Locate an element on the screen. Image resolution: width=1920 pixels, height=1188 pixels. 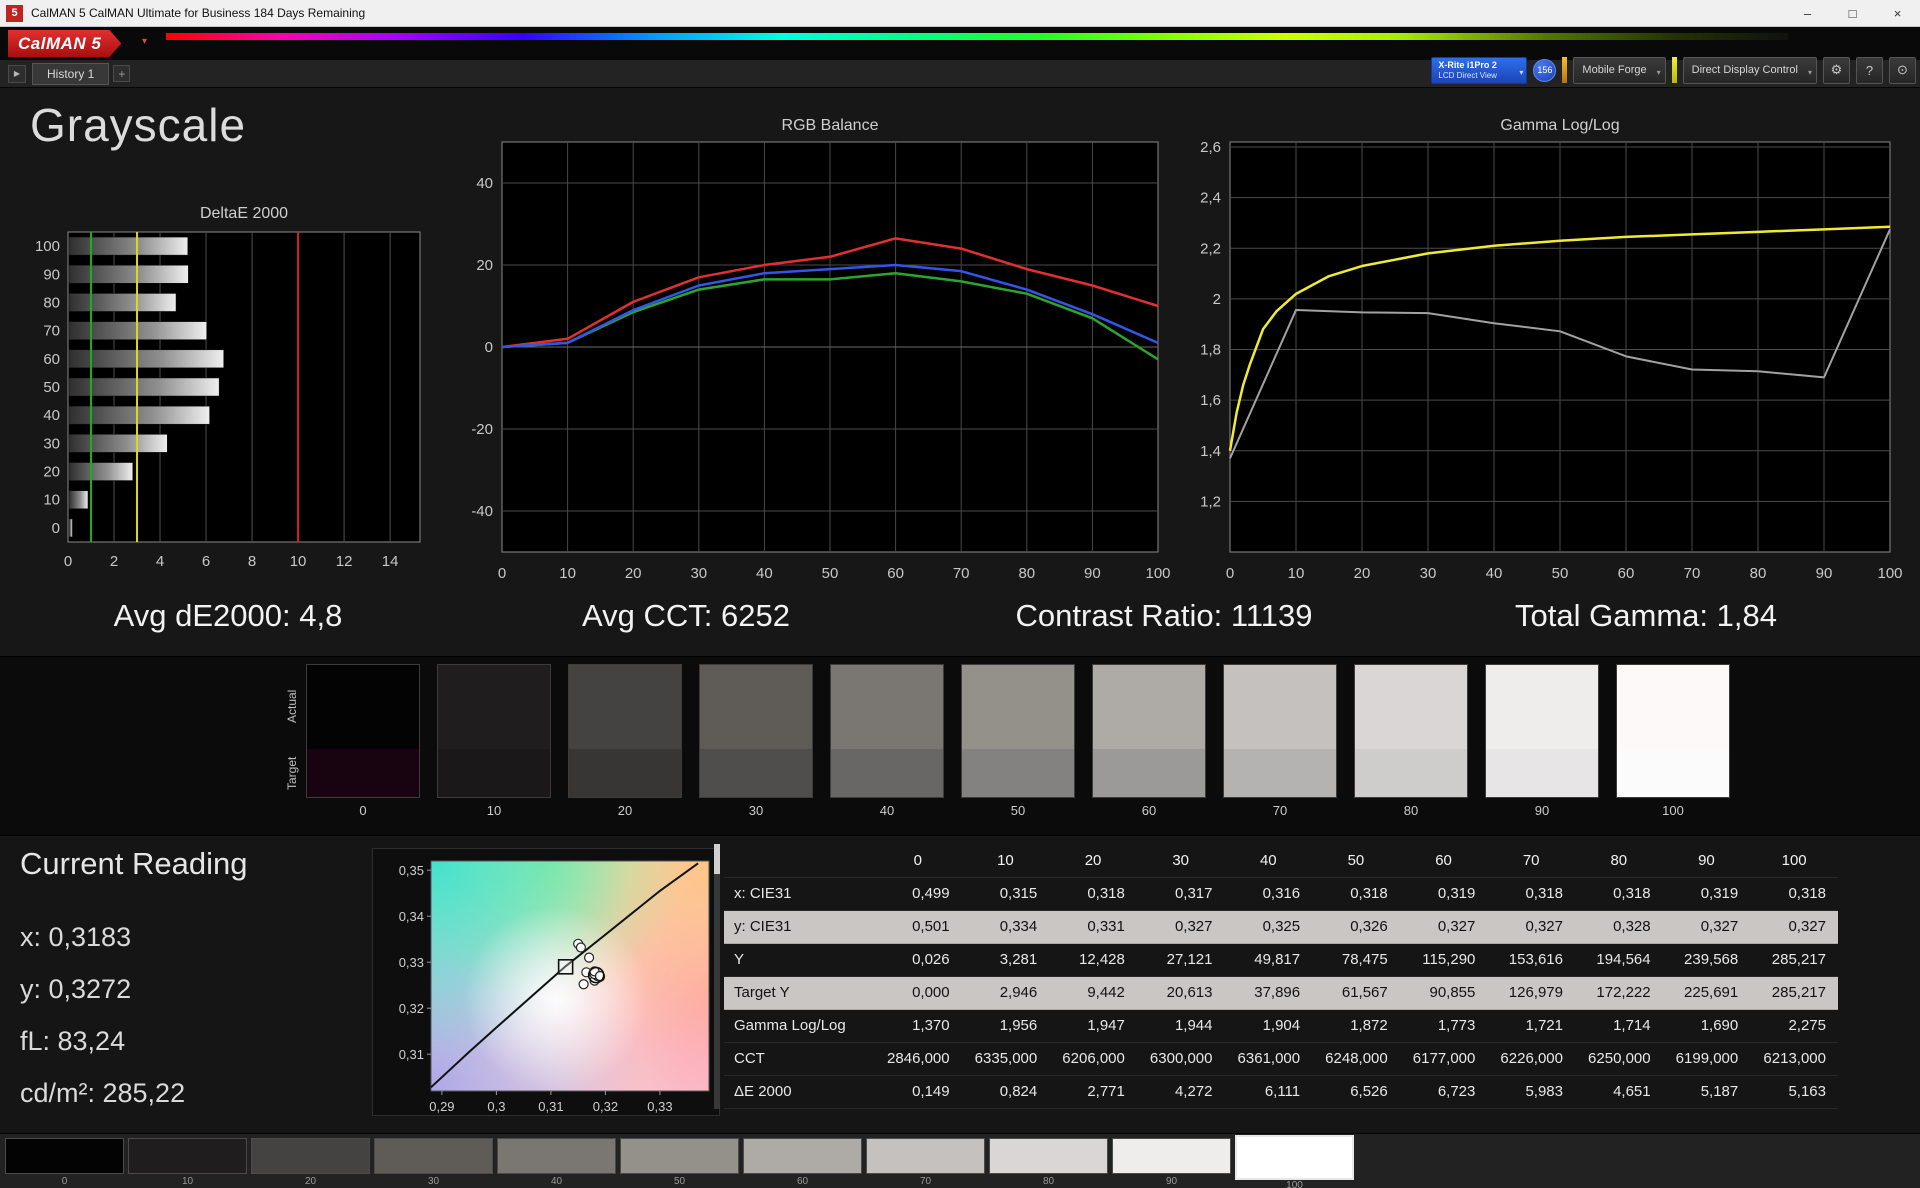
source-button: Mobile Forge ▾ is located at coordinates (1619, 70).